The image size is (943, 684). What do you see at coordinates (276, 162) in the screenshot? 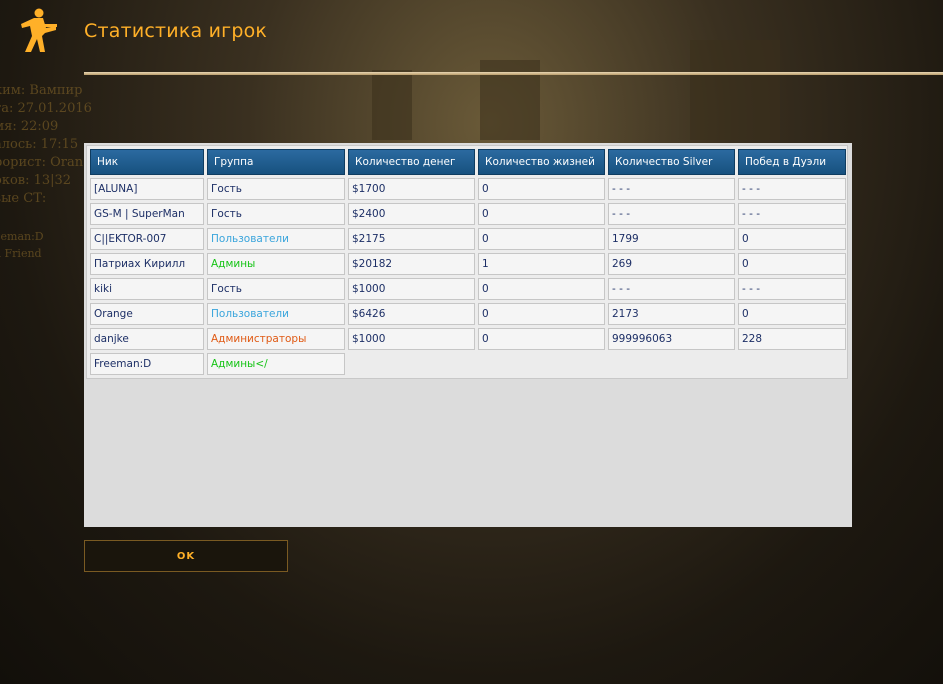
I see `column-header-group: Группа` at bounding box center [276, 162].